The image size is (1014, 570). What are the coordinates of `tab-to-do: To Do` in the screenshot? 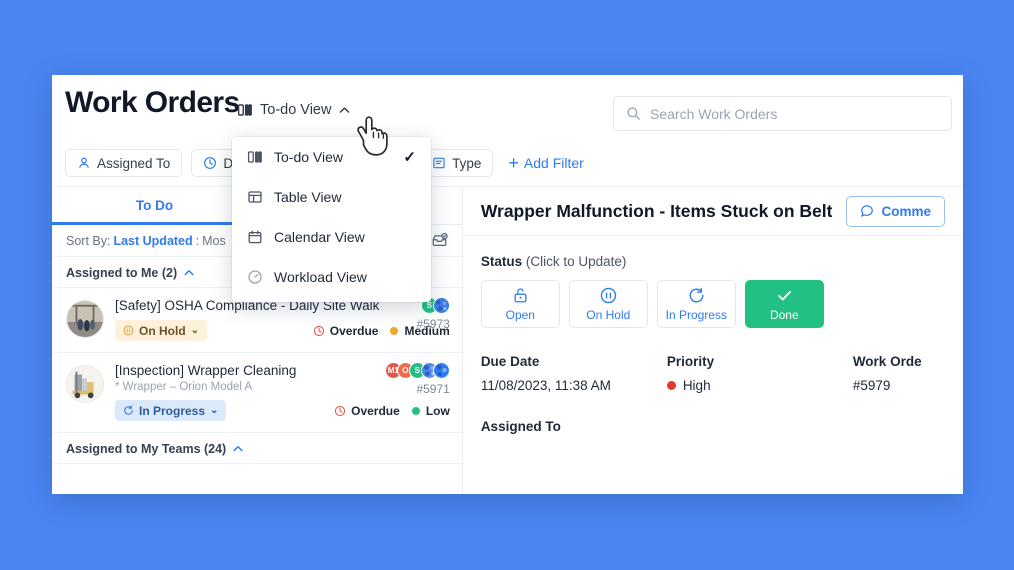 It's located at (154, 206).